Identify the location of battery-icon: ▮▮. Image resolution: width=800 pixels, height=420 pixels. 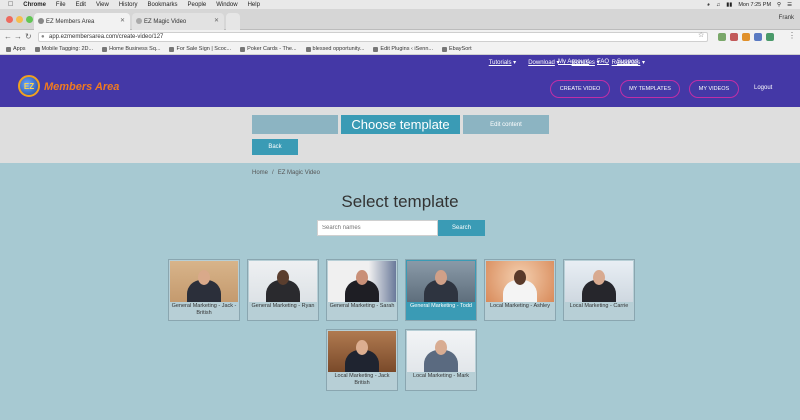
(729, 5).